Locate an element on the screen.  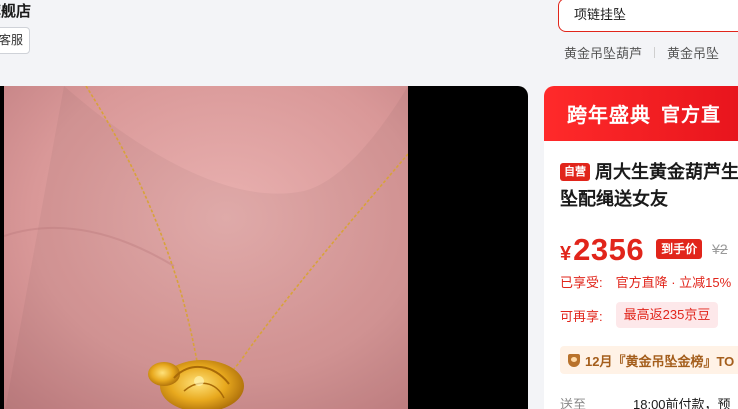
ranking-badge: 12月『黄金吊坠金榜』TO is located at coordinates (649, 360).